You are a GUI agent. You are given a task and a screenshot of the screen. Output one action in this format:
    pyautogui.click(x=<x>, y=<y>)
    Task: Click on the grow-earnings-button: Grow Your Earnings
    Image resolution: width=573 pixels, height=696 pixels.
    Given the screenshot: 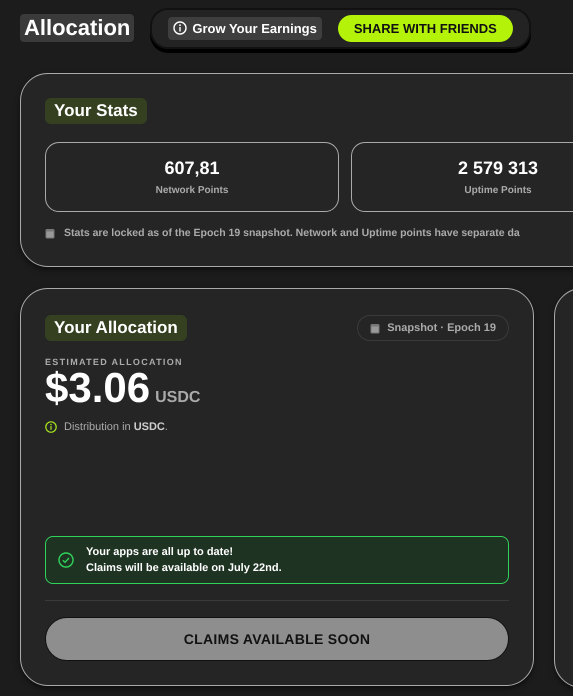 What is the action you would take?
    pyautogui.click(x=245, y=28)
    